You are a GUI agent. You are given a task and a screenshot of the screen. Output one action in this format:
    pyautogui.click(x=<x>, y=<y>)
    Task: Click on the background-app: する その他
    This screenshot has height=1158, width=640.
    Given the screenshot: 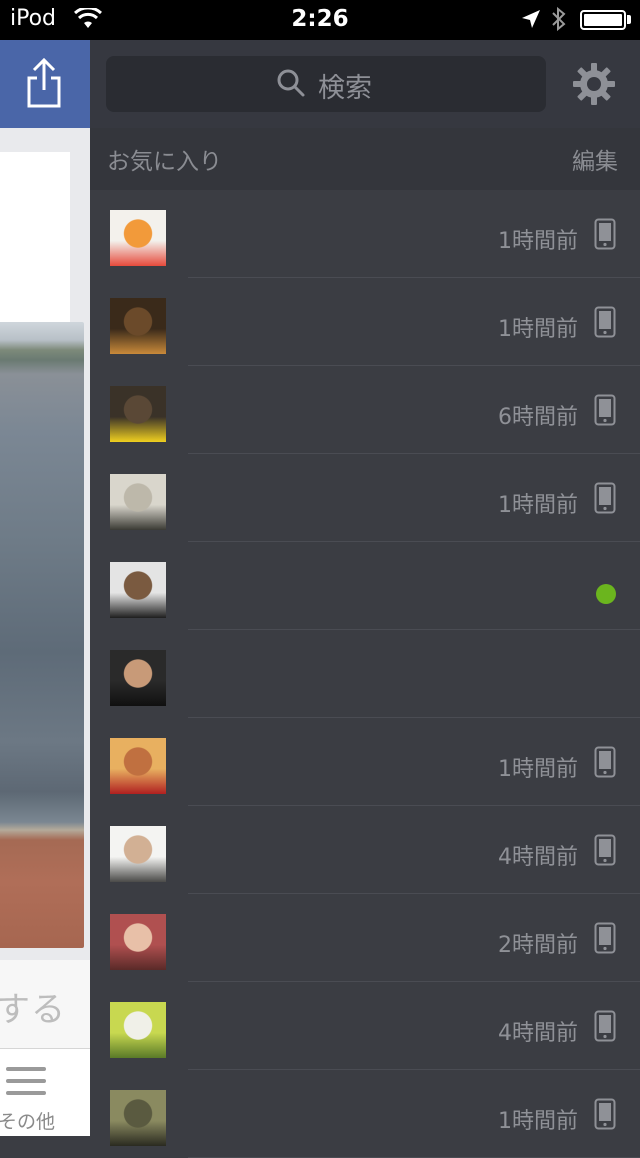 What is the action you would take?
    pyautogui.click(x=45, y=588)
    